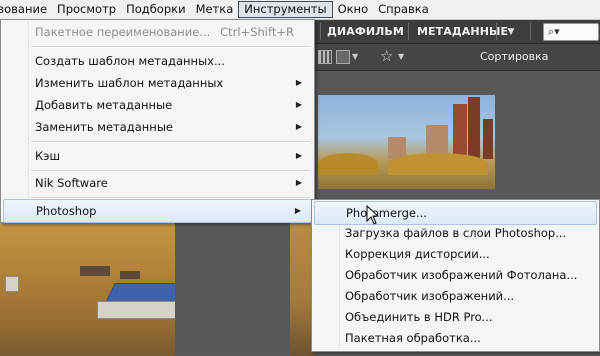 This screenshot has width=600, height=356. What do you see at coordinates (129, 83) in the screenshot?
I see `menu-item-label: Изменить шаблон метаданных` at bounding box center [129, 83].